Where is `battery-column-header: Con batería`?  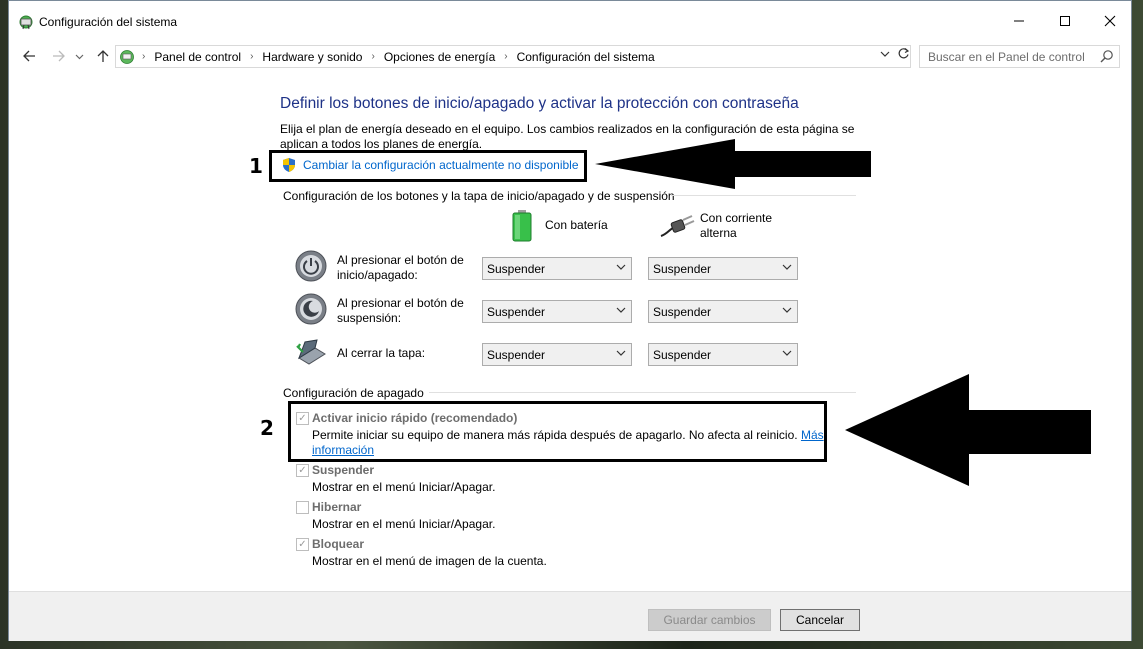
battery-column-header: Con batería is located at coordinates (576, 225).